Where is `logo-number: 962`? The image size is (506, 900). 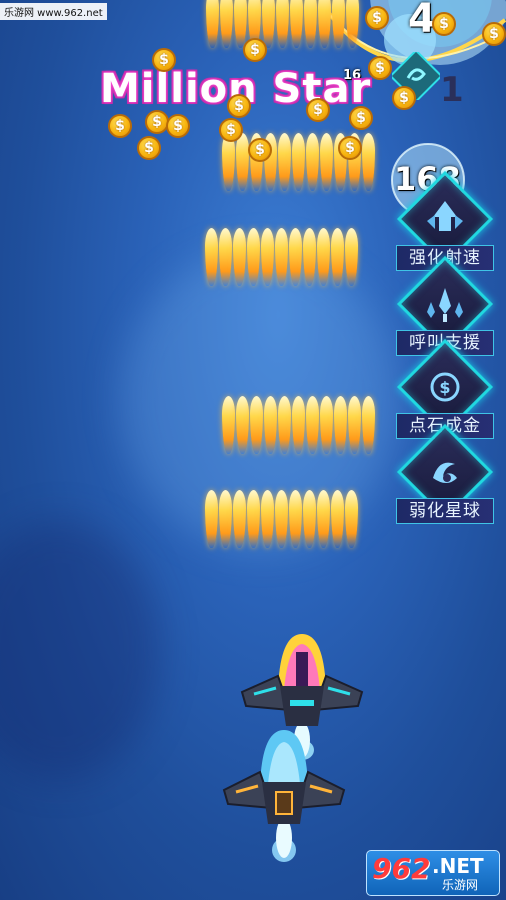
logo-number: 962 is located at coordinates (401, 868).